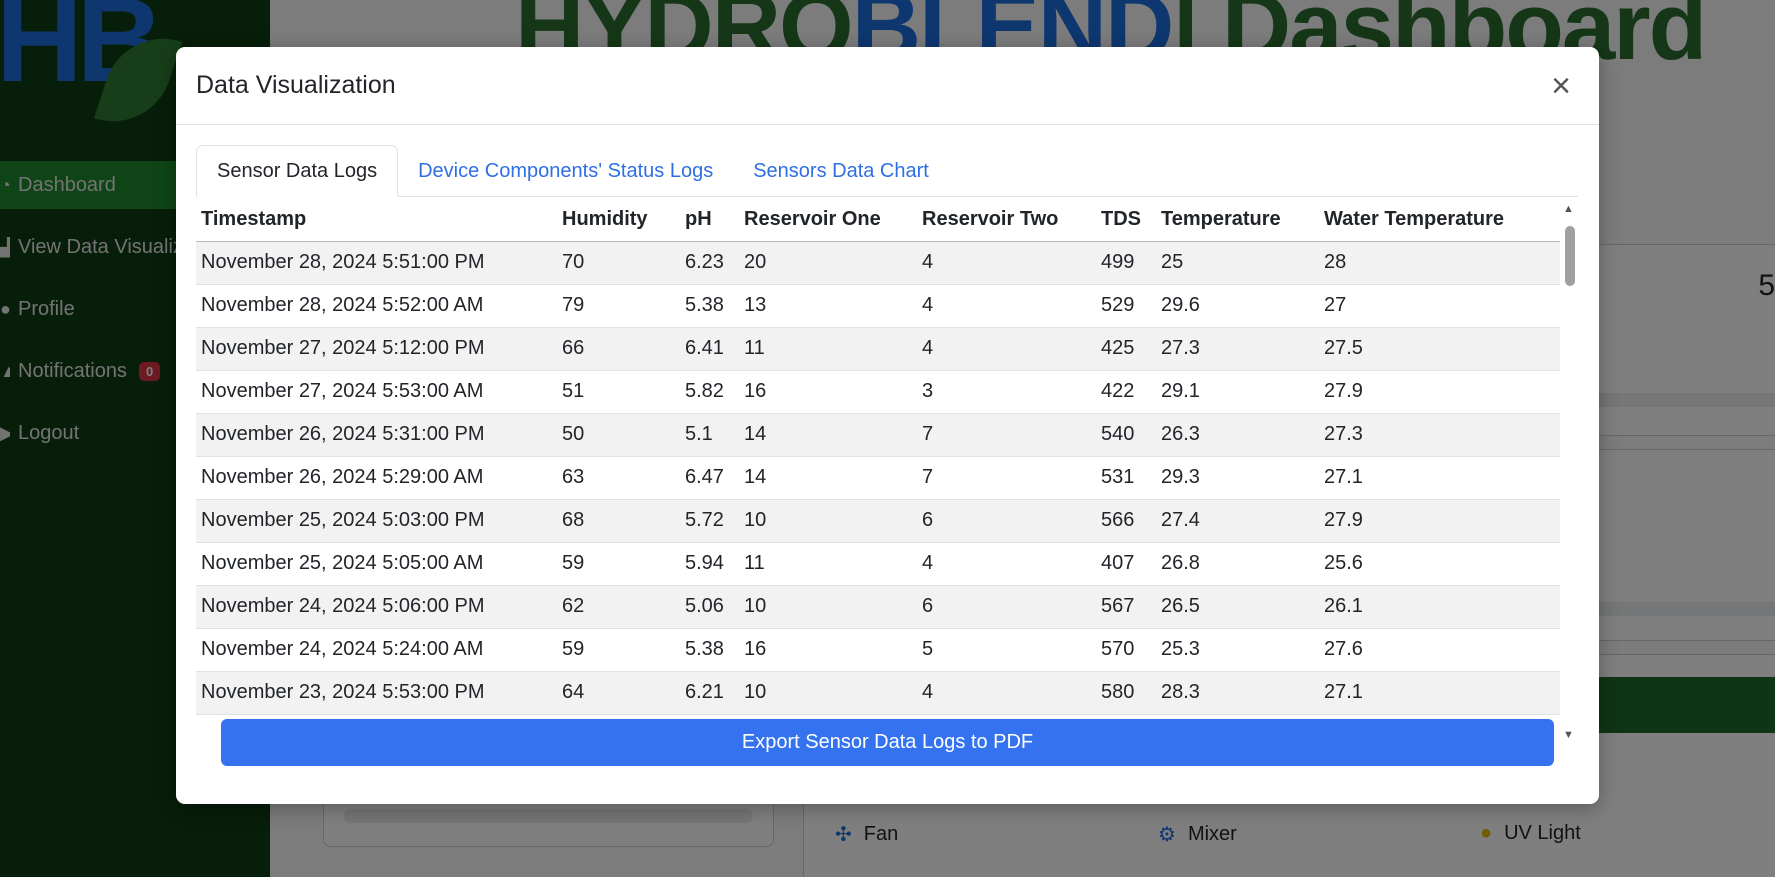  Describe the element at coordinates (709, 478) in the screenshot. I see `table-cell: 6.47` at that location.